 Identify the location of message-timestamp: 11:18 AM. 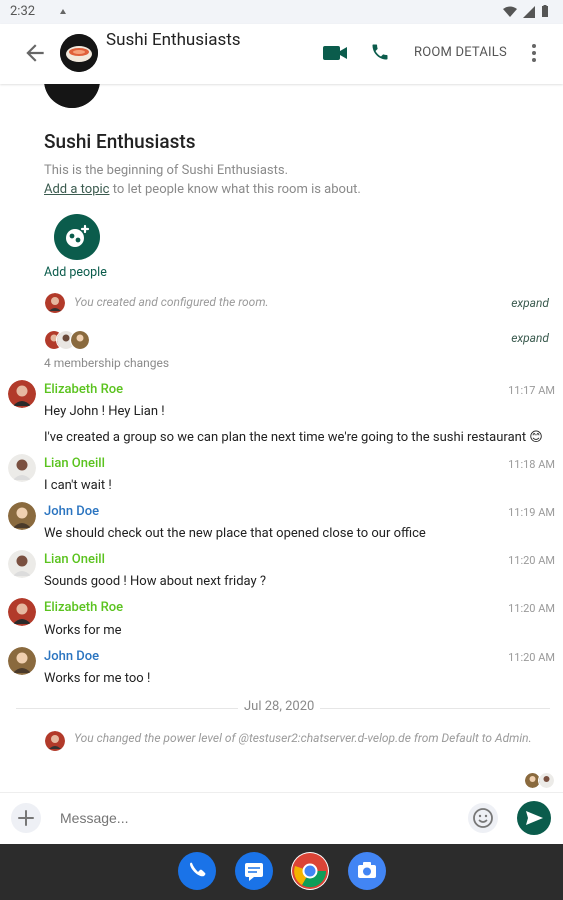
(531, 464).